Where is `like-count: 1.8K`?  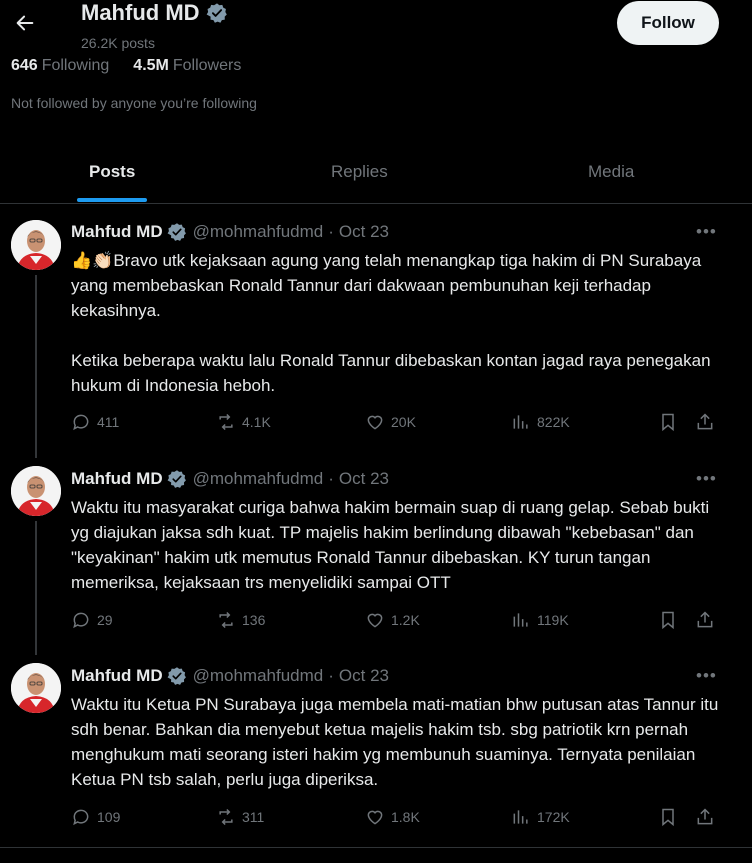
like-count: 1.8K is located at coordinates (405, 817).